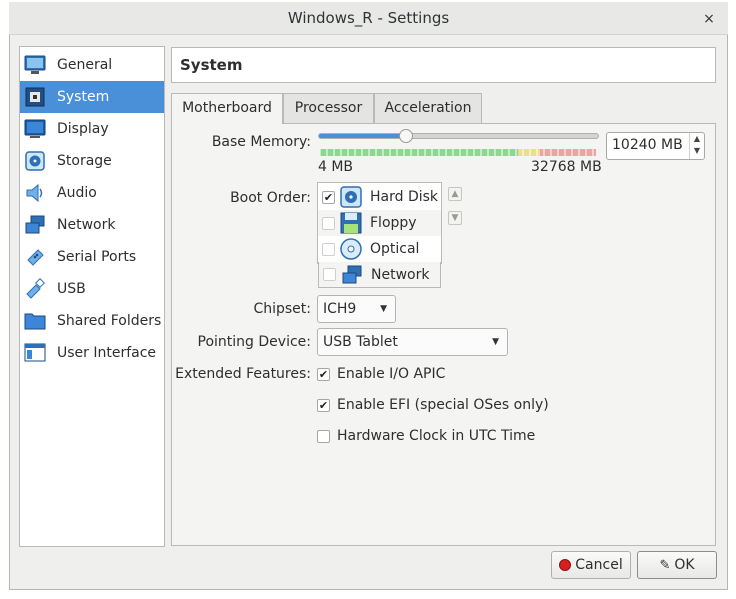 This screenshot has width=736, height=599. Describe the element at coordinates (328, 197) in the screenshot. I see `boot-checkbox: ✔` at that location.